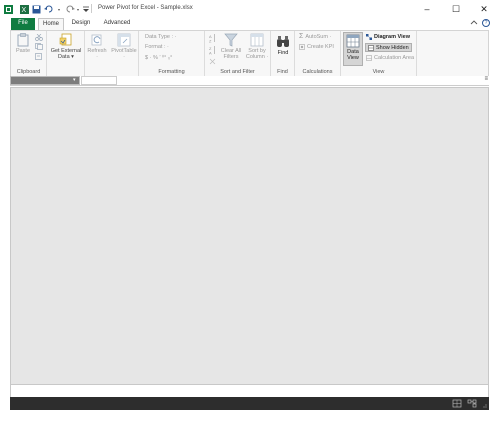 The width and height of the screenshot is (500, 422). What do you see at coordinates (369, 37) in the screenshot?
I see `diagram-view-icon` at bounding box center [369, 37].